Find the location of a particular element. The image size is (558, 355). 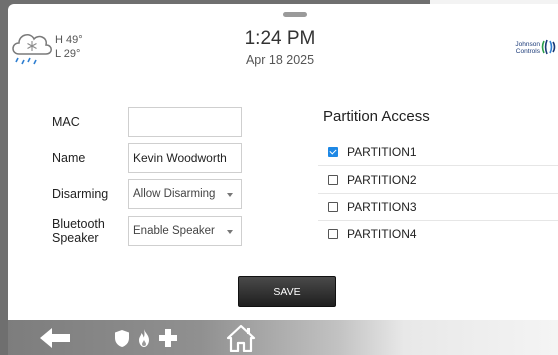

save-button: SAVE is located at coordinates (287, 291).